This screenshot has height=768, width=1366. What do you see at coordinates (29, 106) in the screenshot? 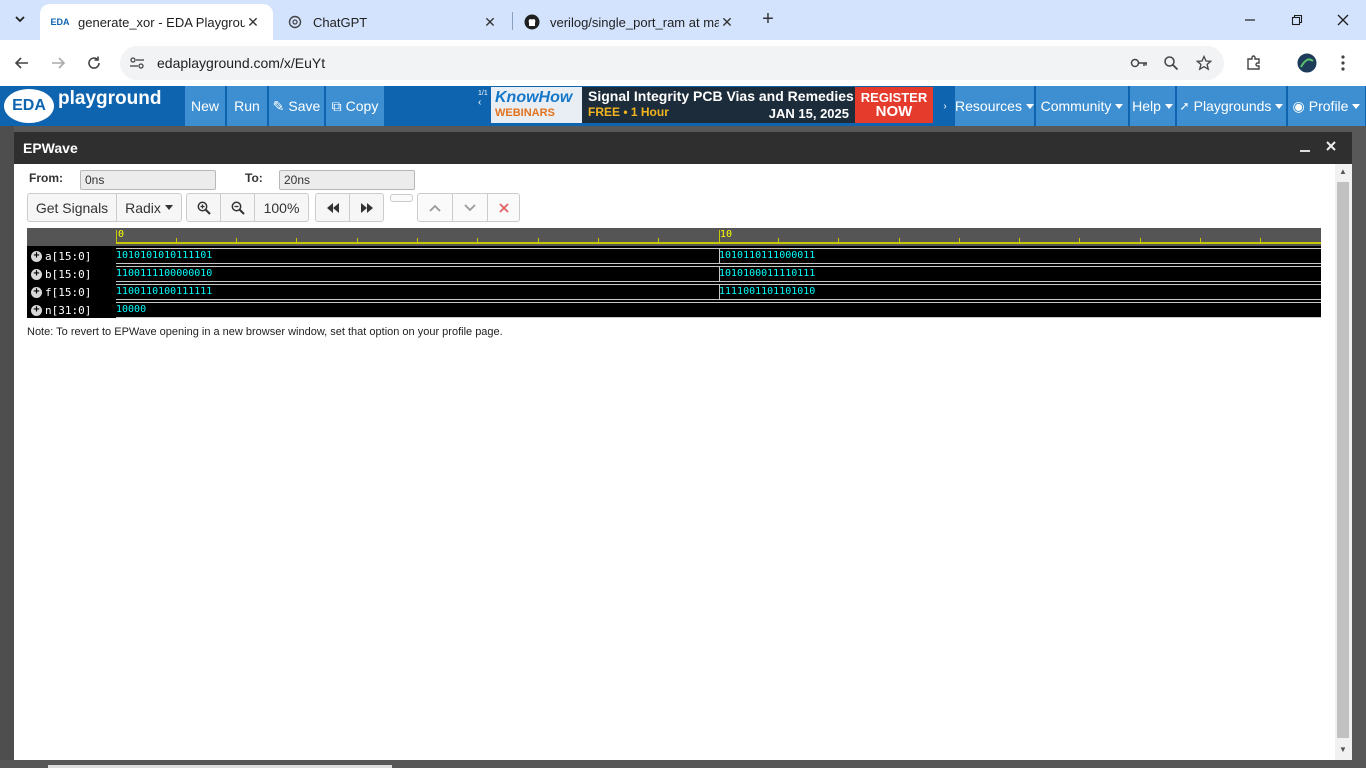
I see `eda-logo: EDA` at bounding box center [29, 106].